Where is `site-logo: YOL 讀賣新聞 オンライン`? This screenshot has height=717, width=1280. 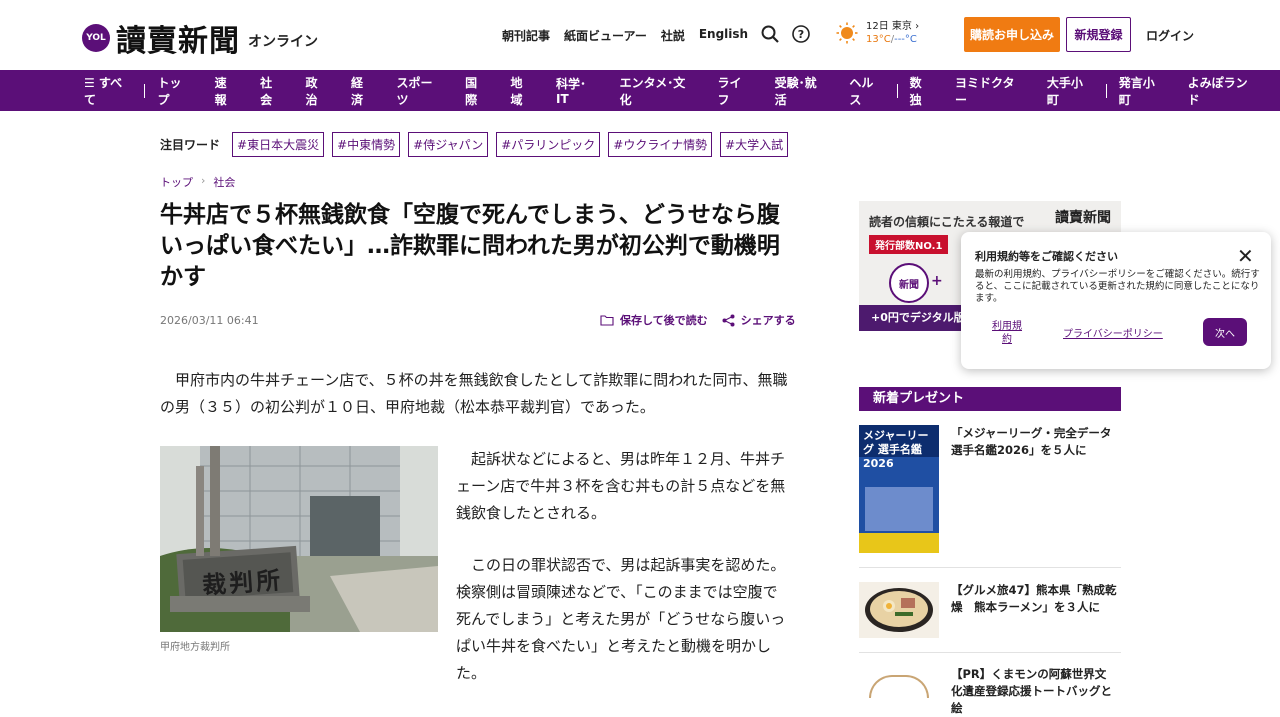
site-logo: YOL 讀賣新聞 オンライン is located at coordinates (200, 38).